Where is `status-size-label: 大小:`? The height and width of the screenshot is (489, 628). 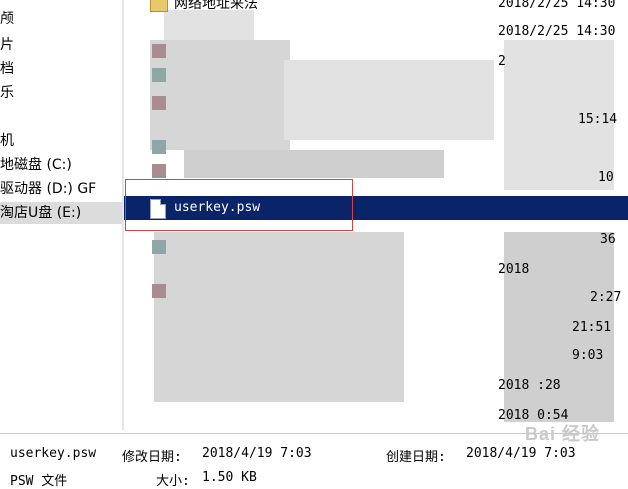 status-size-label: 大小: is located at coordinates (173, 481).